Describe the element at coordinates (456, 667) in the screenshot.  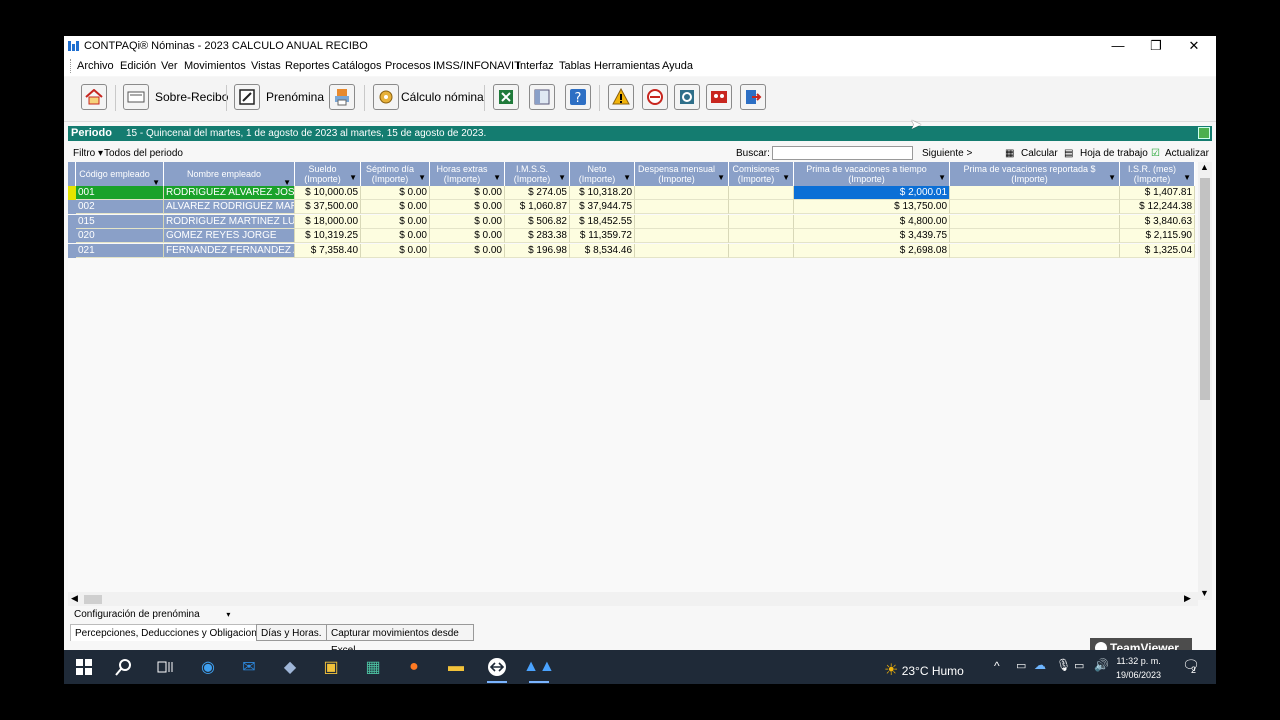
I see `folder-icon: ▬` at that location.